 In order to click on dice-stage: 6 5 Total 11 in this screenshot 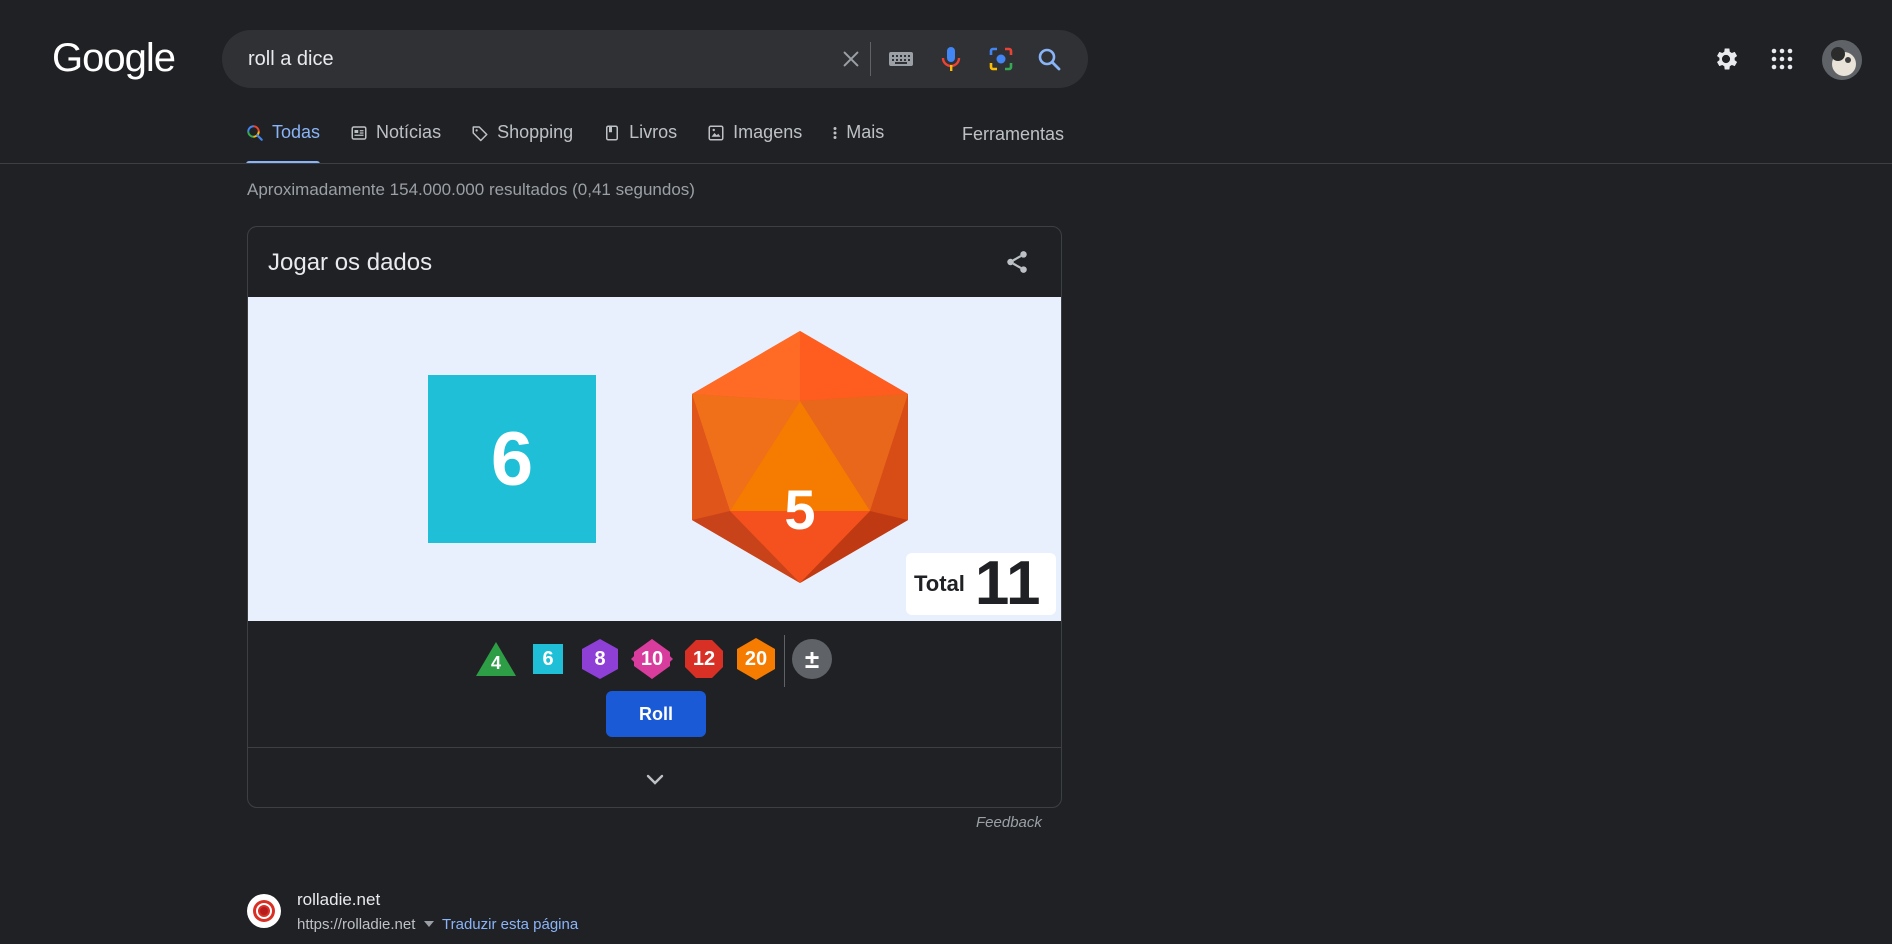, I will do `click(654, 459)`.